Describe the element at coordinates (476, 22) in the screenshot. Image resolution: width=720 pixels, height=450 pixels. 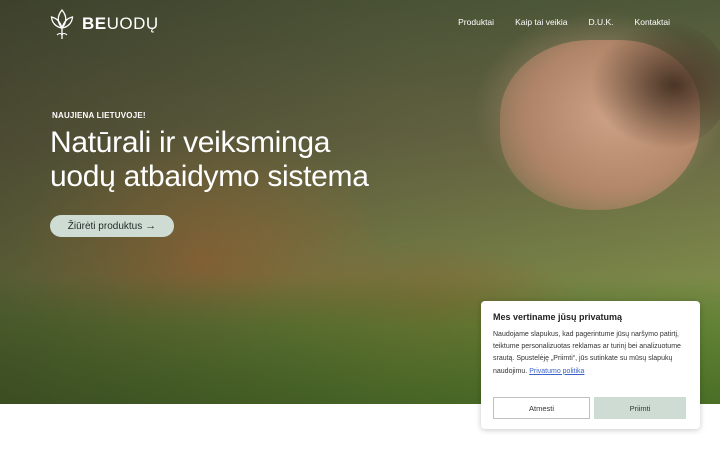
I see `nav-item-produktai: Produktai` at that location.